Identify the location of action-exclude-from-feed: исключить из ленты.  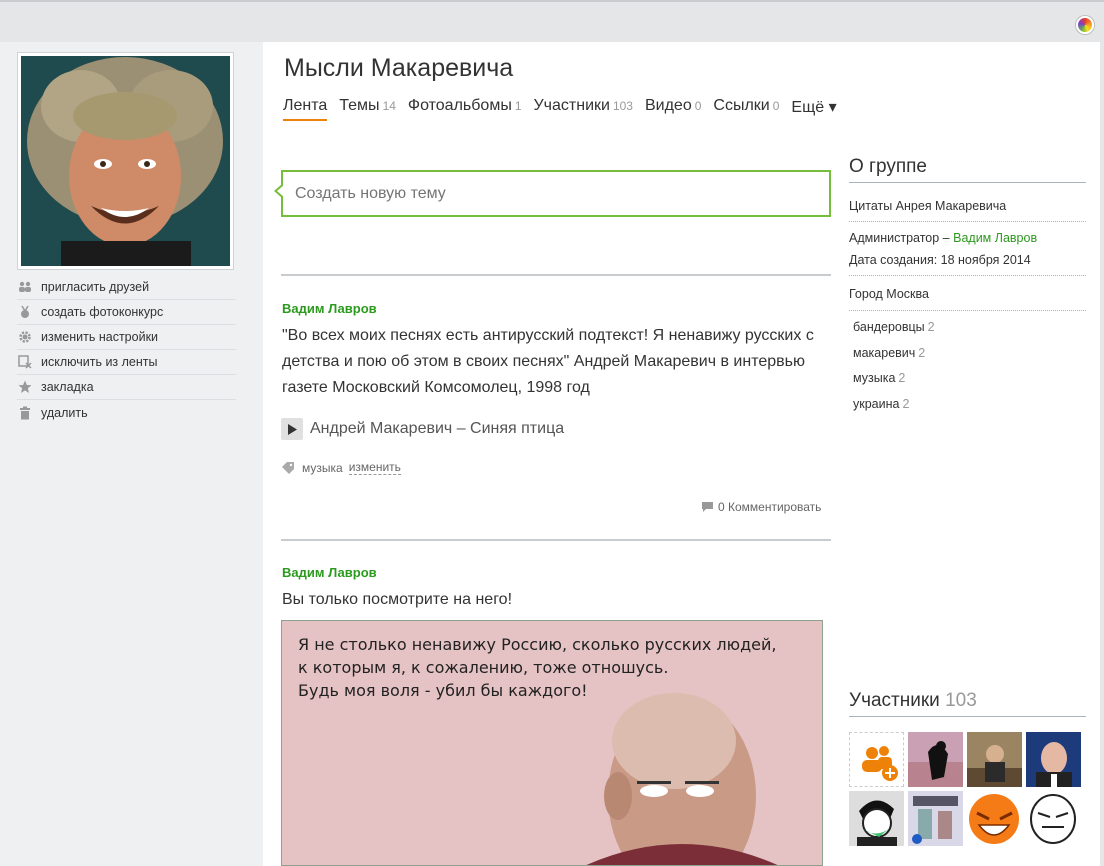
(126, 362).